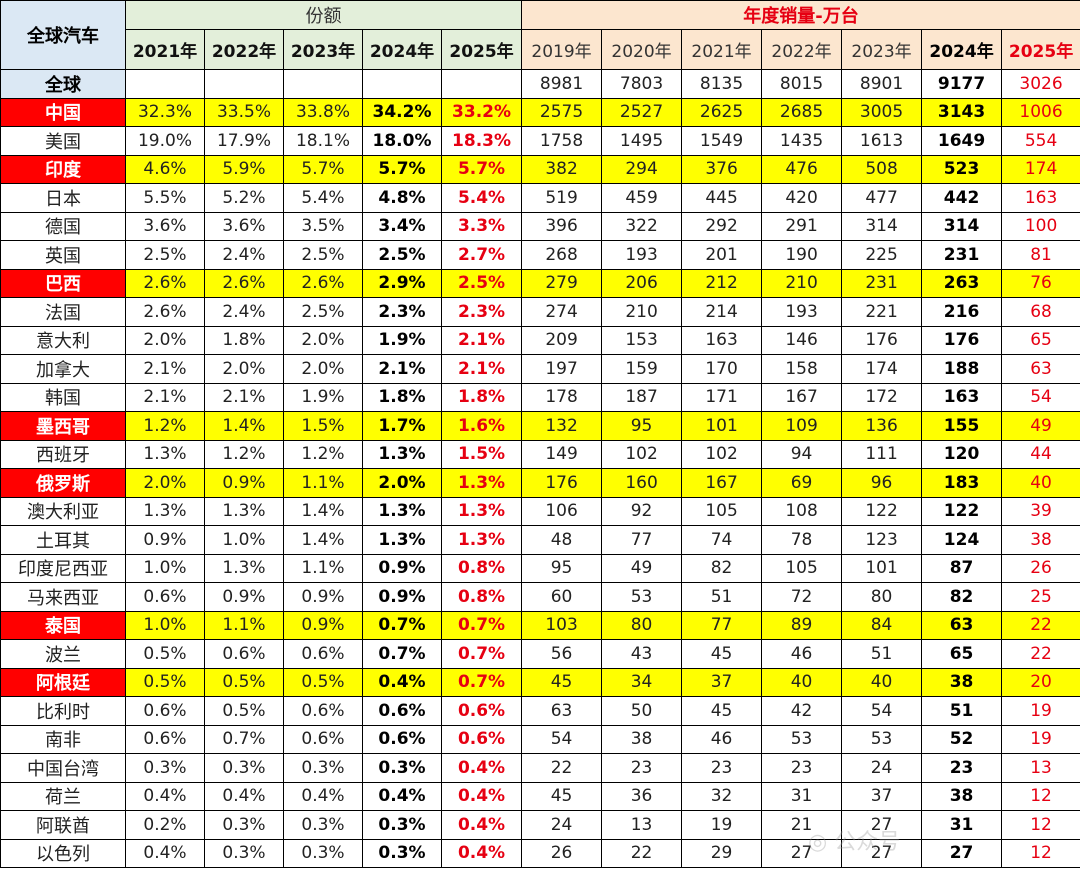  What do you see at coordinates (244, 312) in the screenshot?
I see `share-cell: 2.4%` at bounding box center [244, 312].